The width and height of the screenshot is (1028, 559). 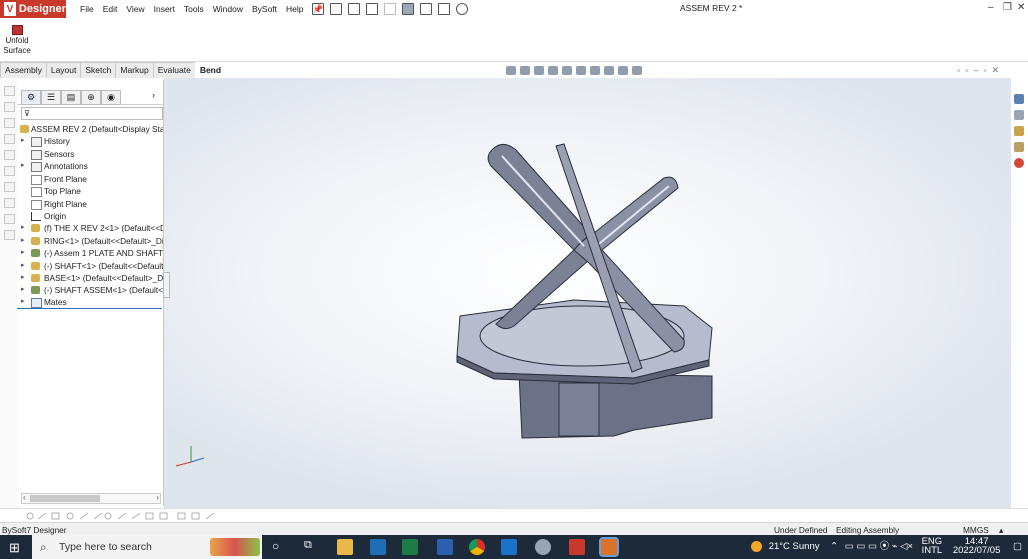 I want to click on menu-insert: Insert, so click(x=164, y=9).